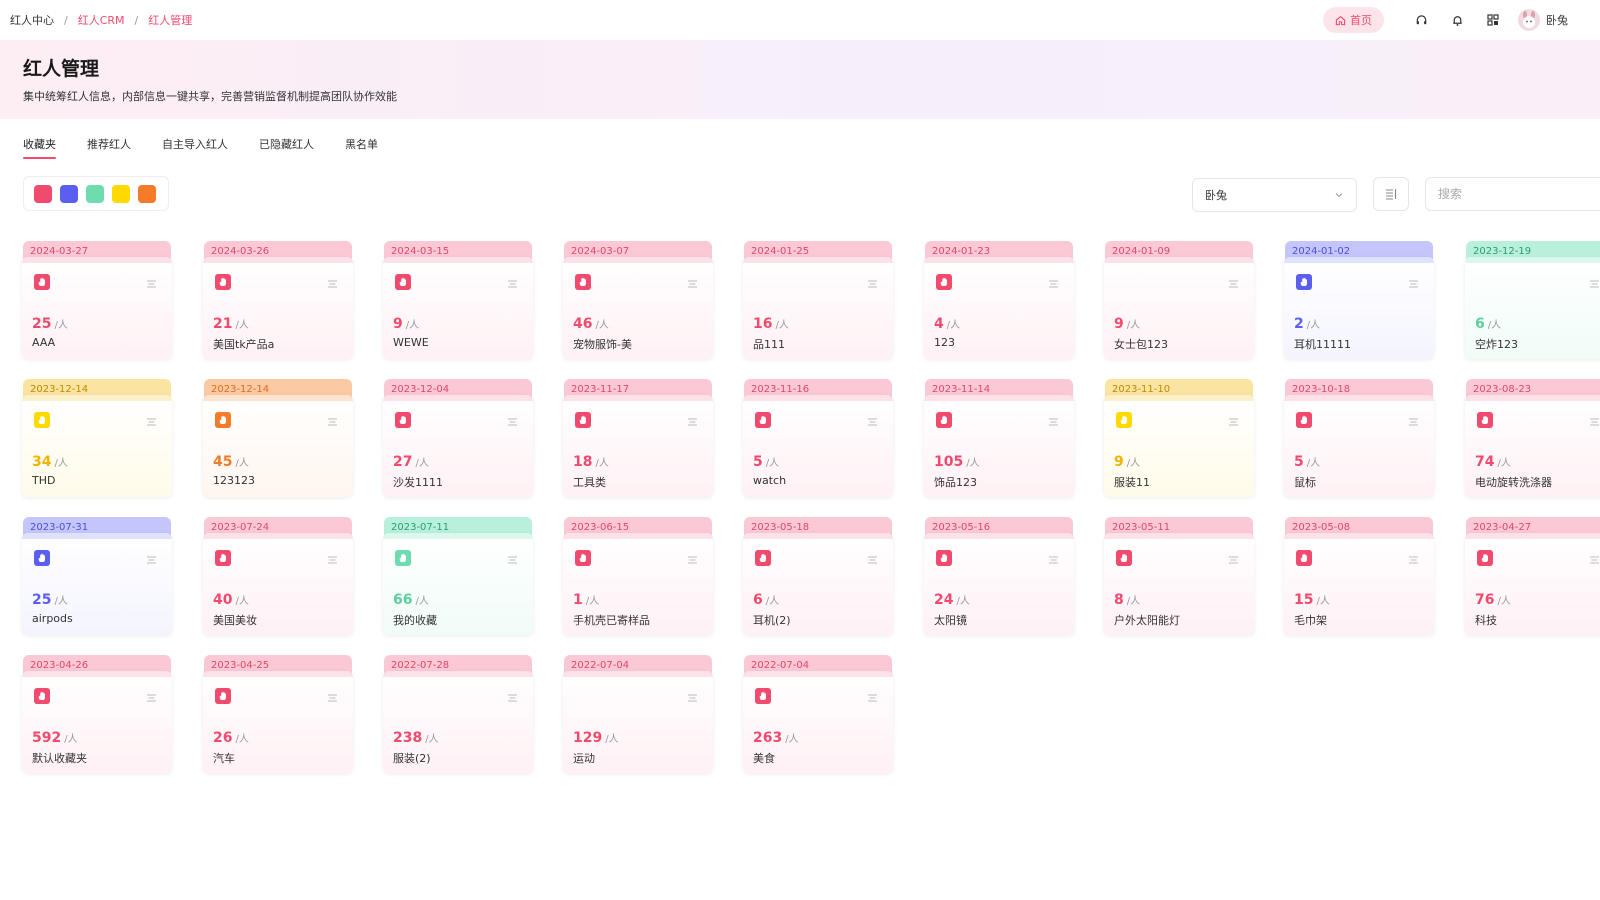 The height and width of the screenshot is (900, 1600). Describe the element at coordinates (97, 714) in the screenshot. I see `folder-card: 2023-04-26 592/人 默认收藏夹` at that location.